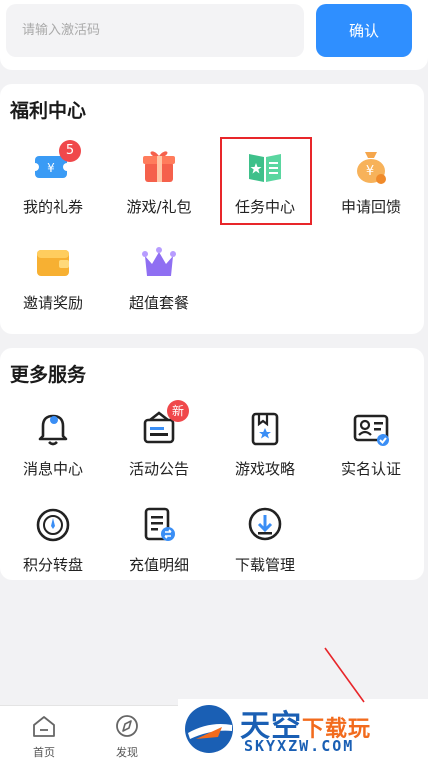 This screenshot has height=759, width=428. Describe the element at coordinates (52, 207) in the screenshot. I see `welfare-item-label: 我的礼券` at that location.